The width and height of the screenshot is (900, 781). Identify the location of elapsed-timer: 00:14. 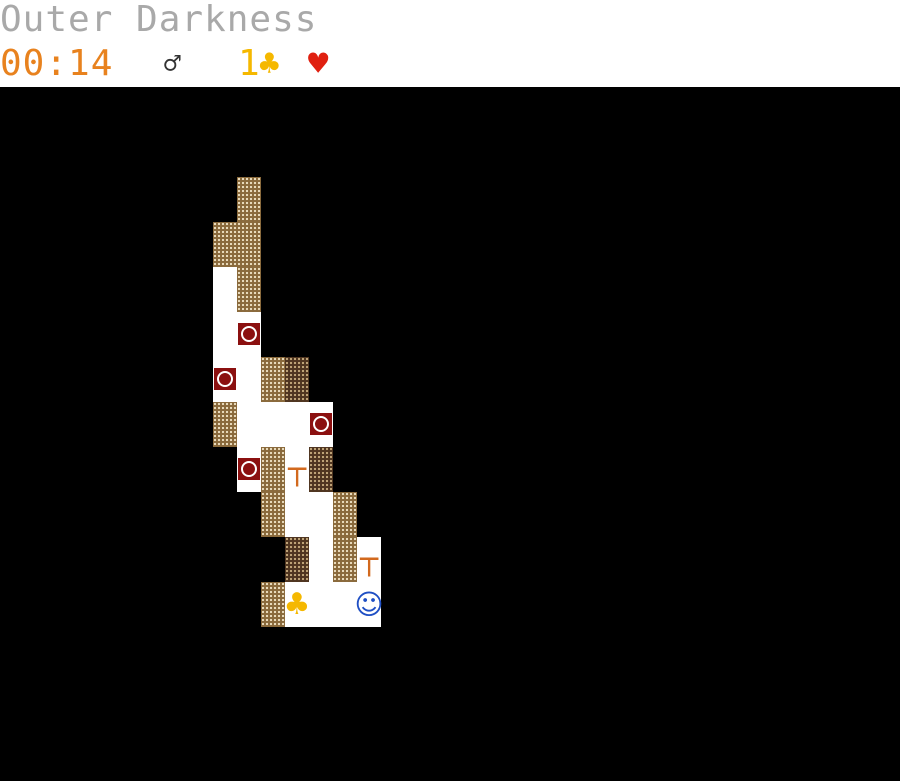
(57, 63).